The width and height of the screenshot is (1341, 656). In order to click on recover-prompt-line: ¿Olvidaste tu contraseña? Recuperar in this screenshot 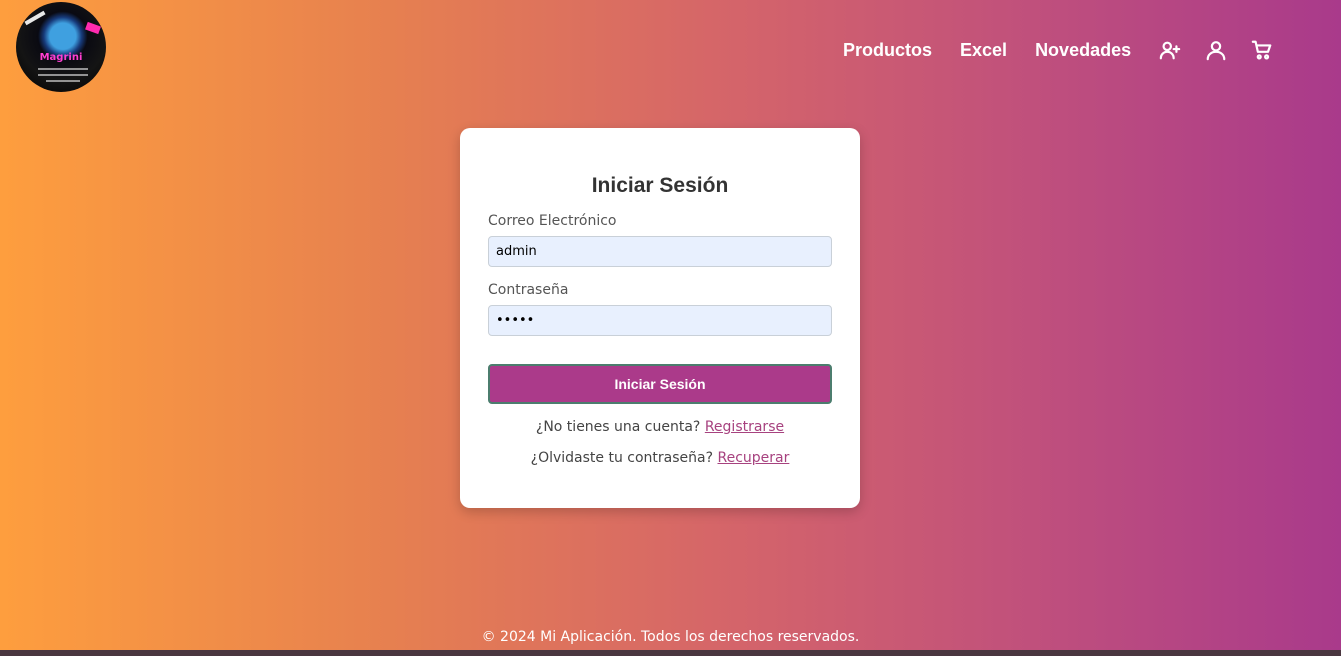, I will do `click(660, 458)`.